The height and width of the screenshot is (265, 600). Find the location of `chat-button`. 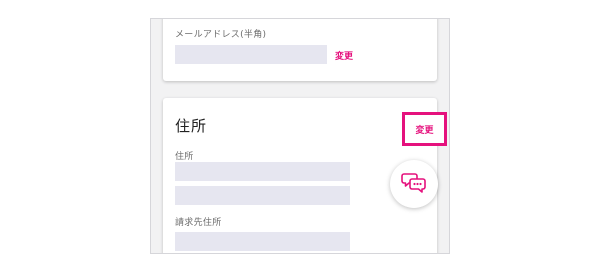

chat-button is located at coordinates (414, 184).